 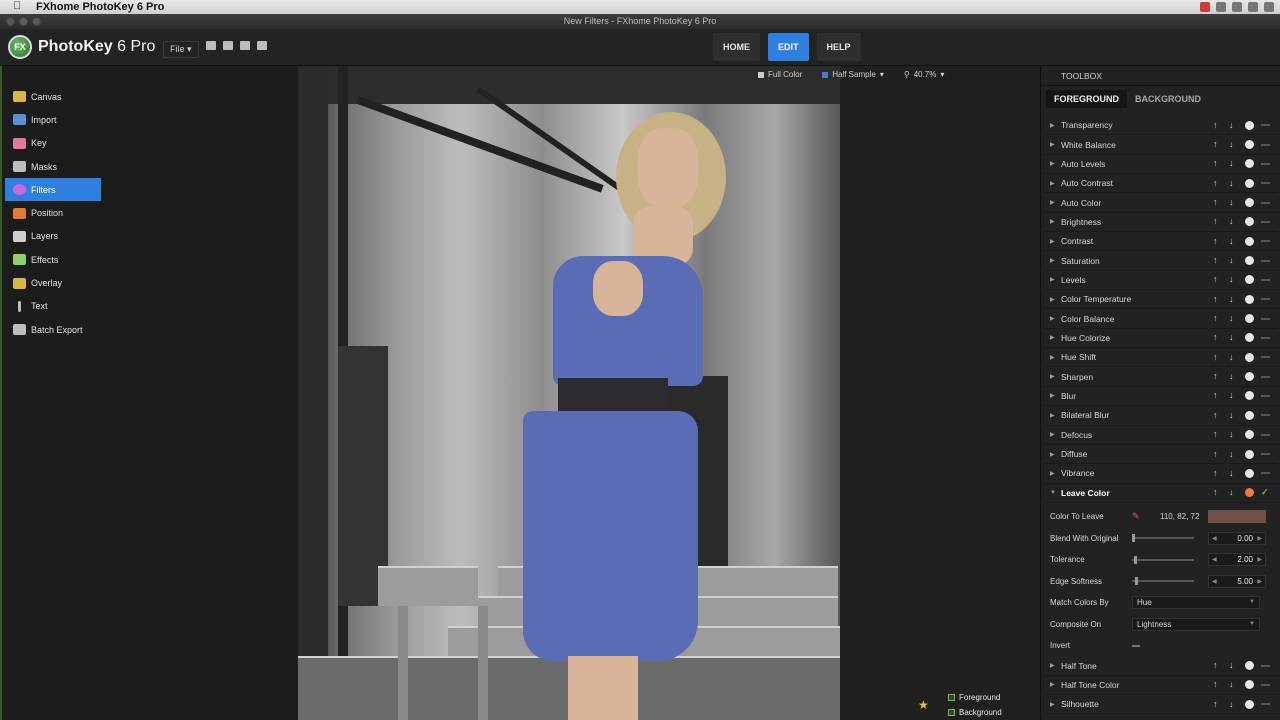 What do you see at coordinates (53, 236) in the screenshot?
I see `sidebar-item-layers: Layers` at bounding box center [53, 236].